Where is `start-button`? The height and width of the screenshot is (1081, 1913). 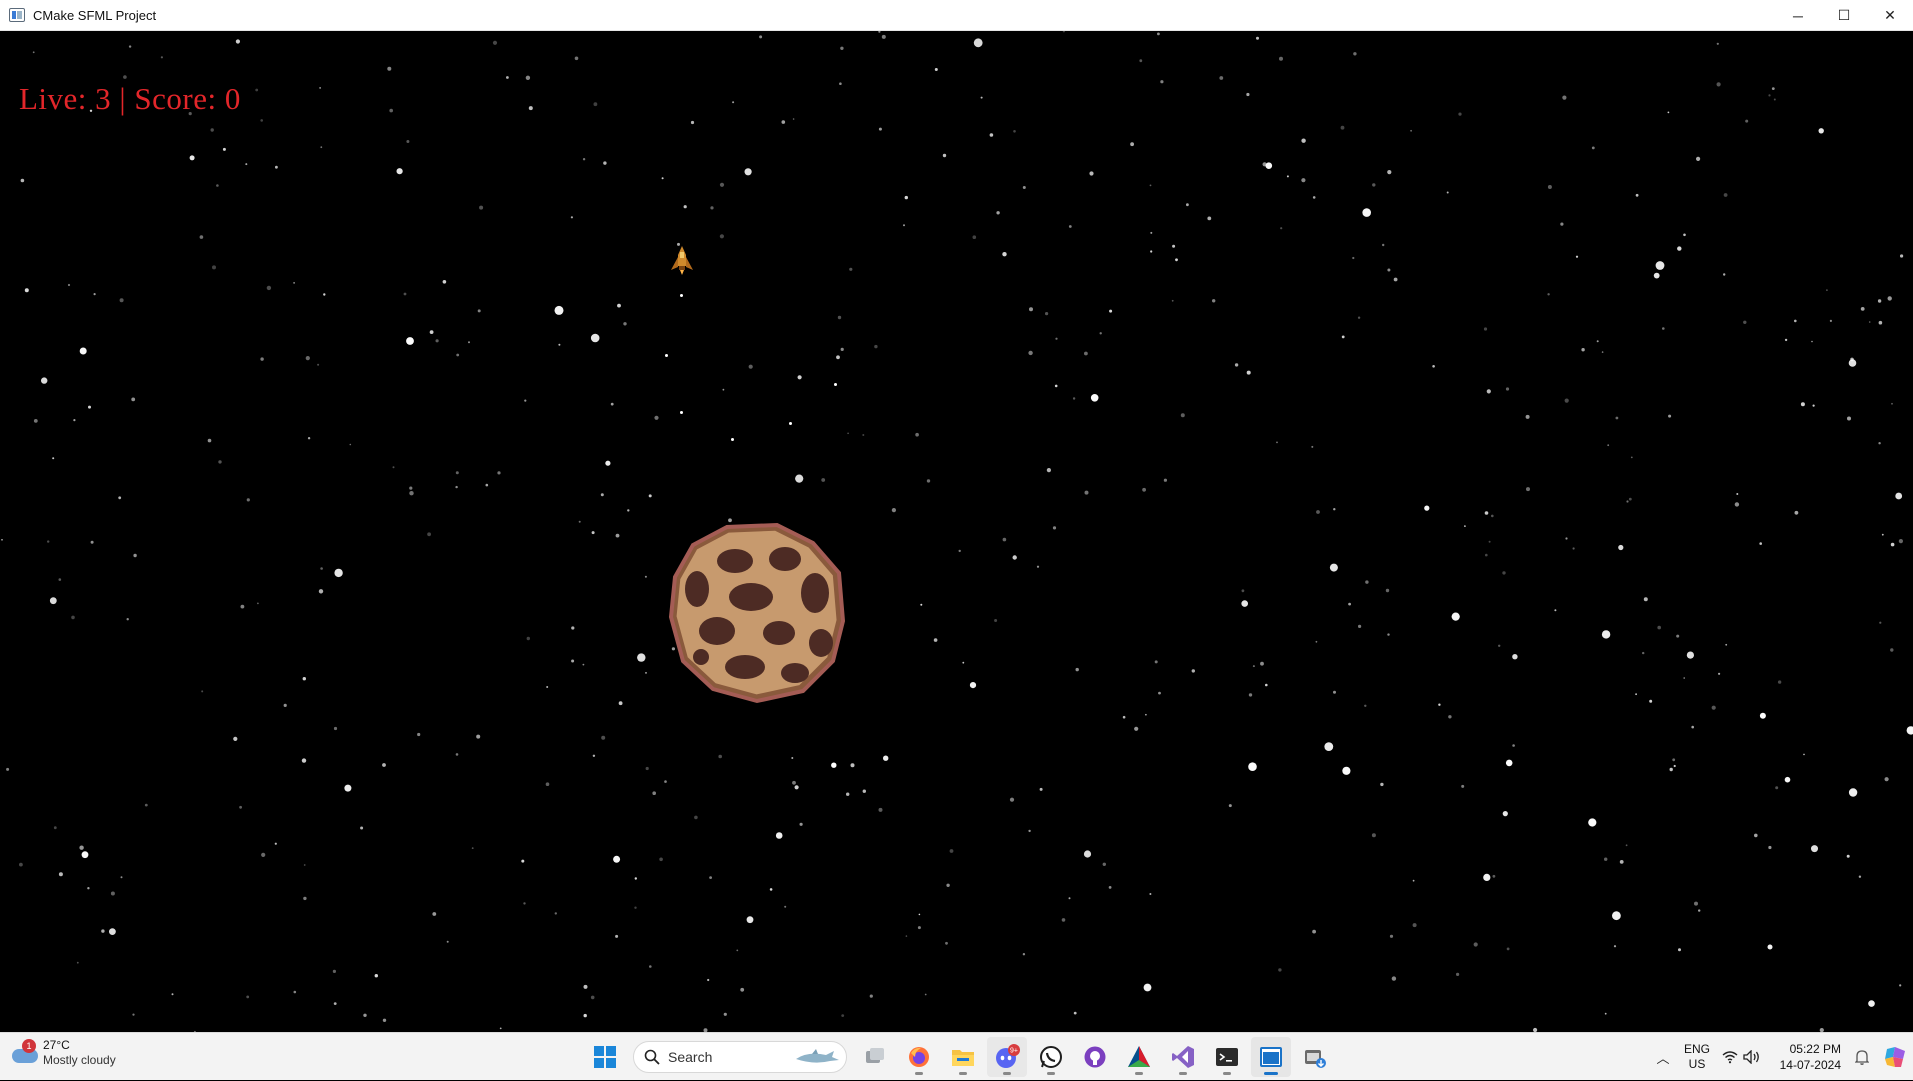
start-button is located at coordinates (605, 1057).